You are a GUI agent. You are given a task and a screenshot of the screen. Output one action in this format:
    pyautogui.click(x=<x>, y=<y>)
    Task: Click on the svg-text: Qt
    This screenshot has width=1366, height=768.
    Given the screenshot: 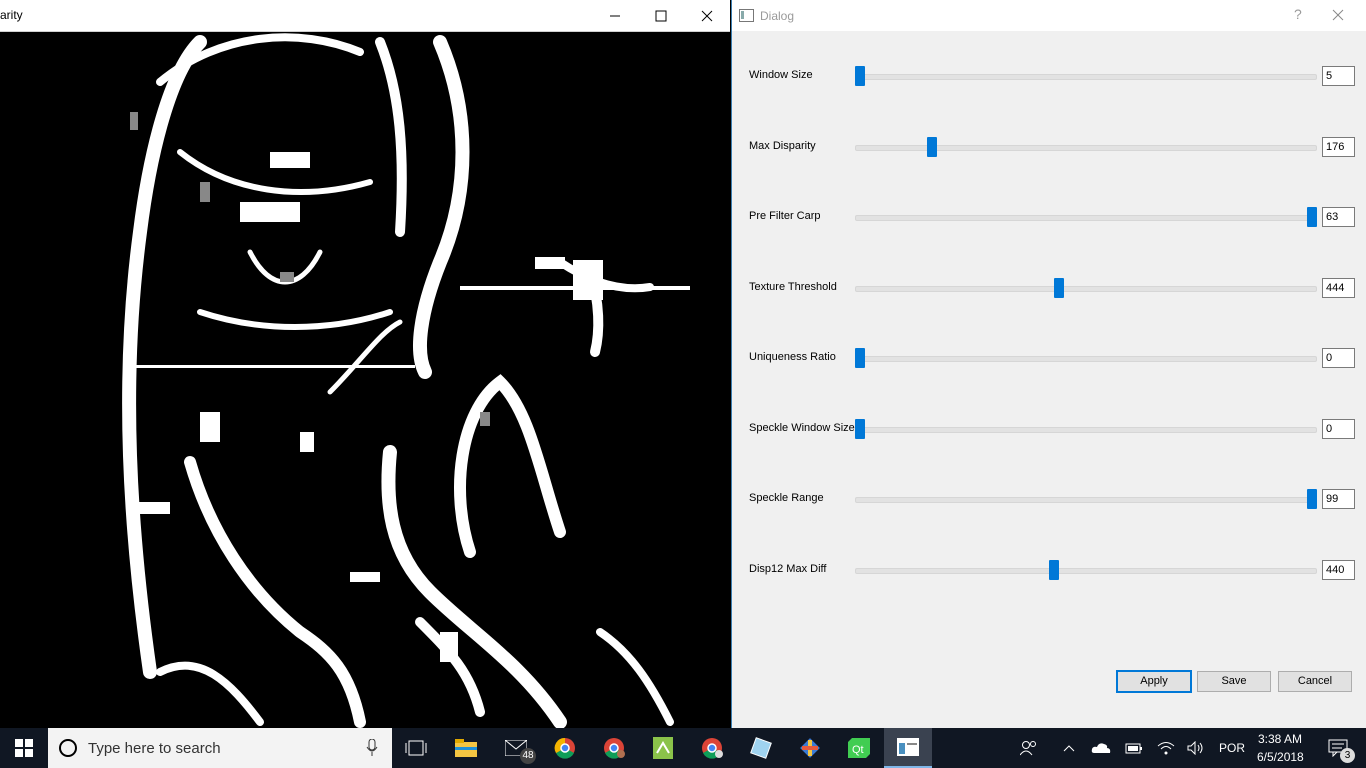 What is the action you would take?
    pyautogui.click(x=858, y=750)
    